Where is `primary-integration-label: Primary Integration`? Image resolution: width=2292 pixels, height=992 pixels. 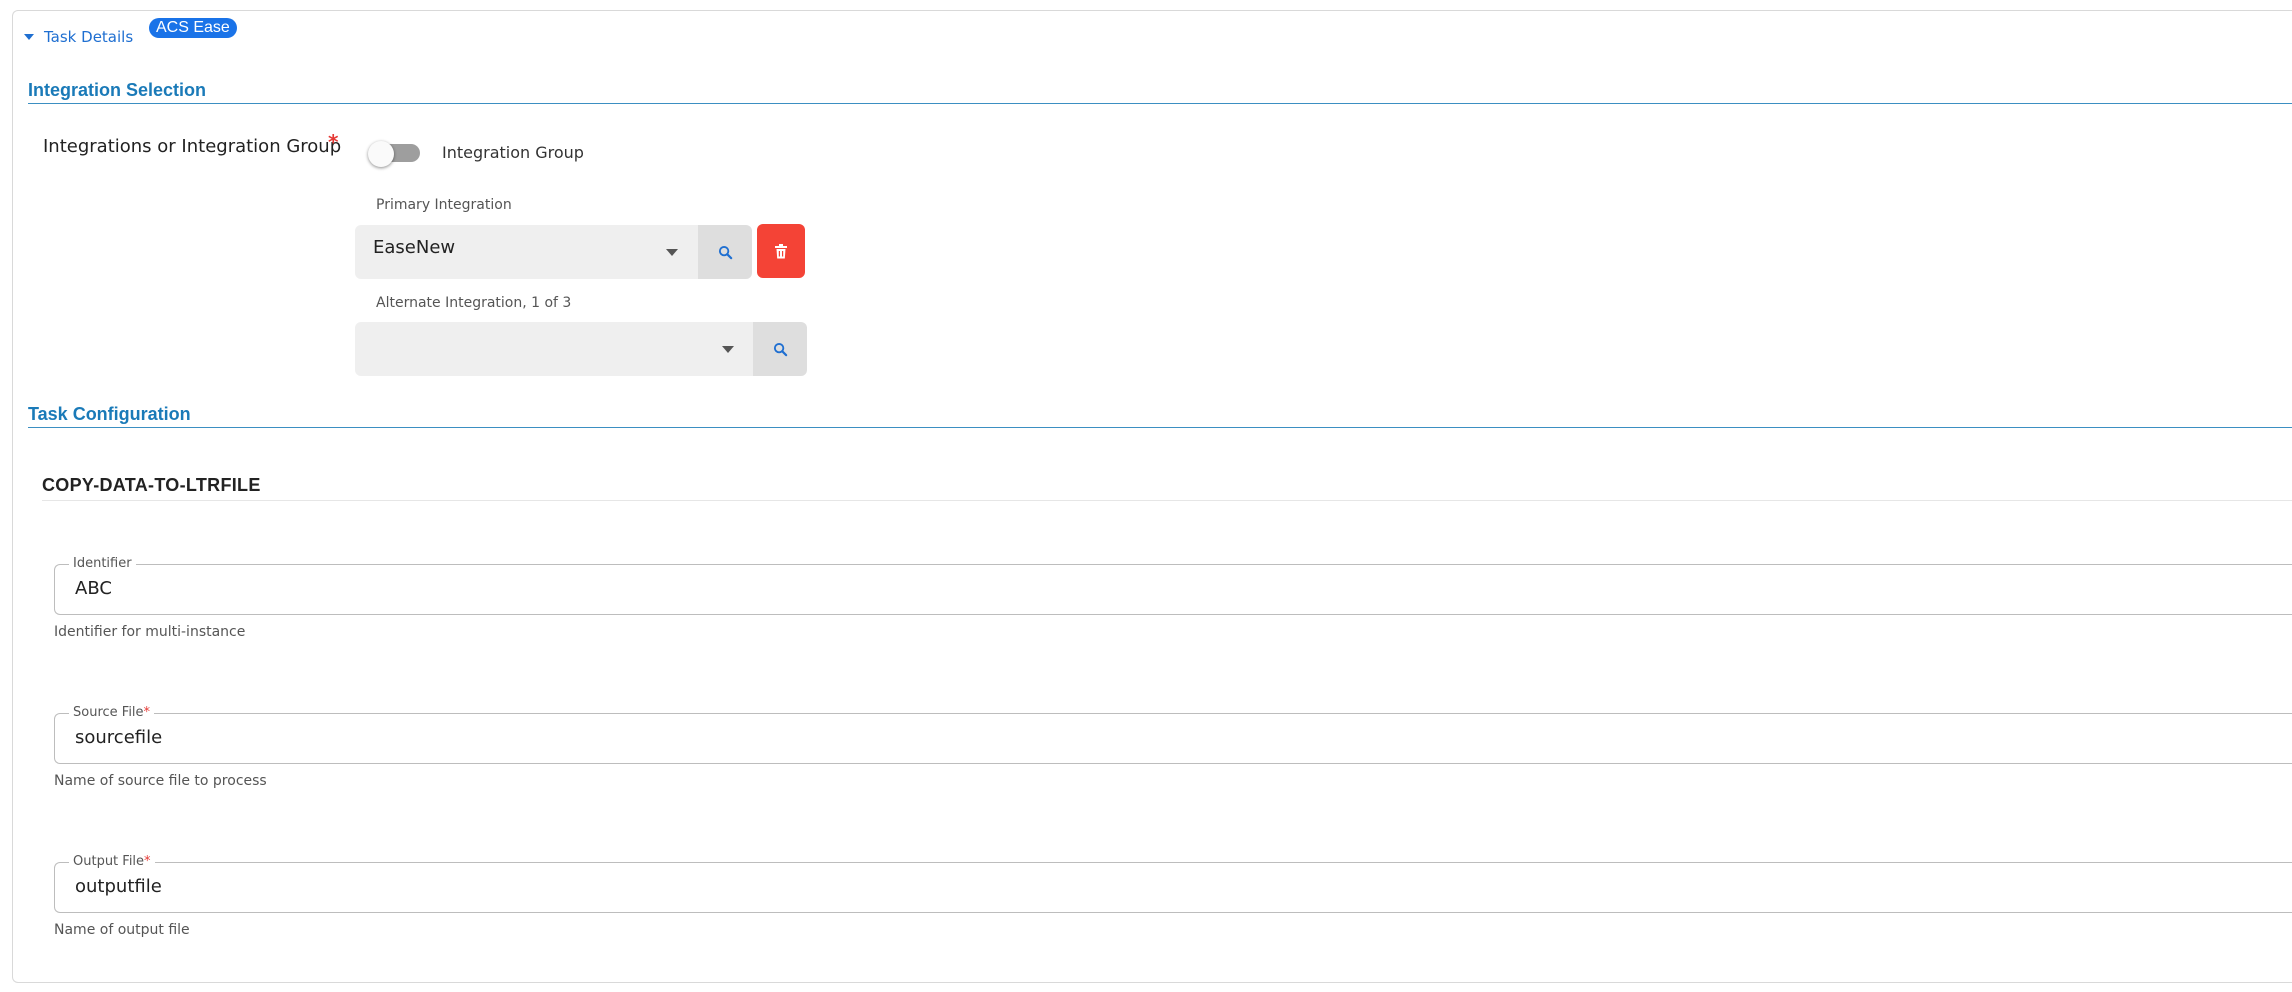 primary-integration-label: Primary Integration is located at coordinates (444, 205).